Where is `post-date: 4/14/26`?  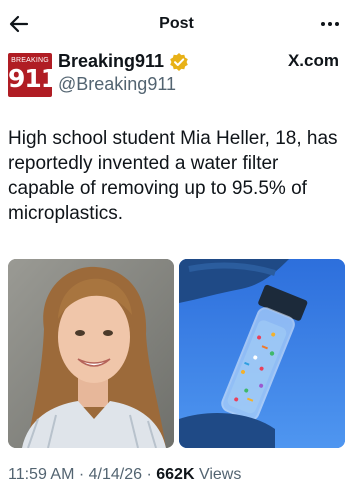 post-date: 4/14/26 is located at coordinates (115, 474).